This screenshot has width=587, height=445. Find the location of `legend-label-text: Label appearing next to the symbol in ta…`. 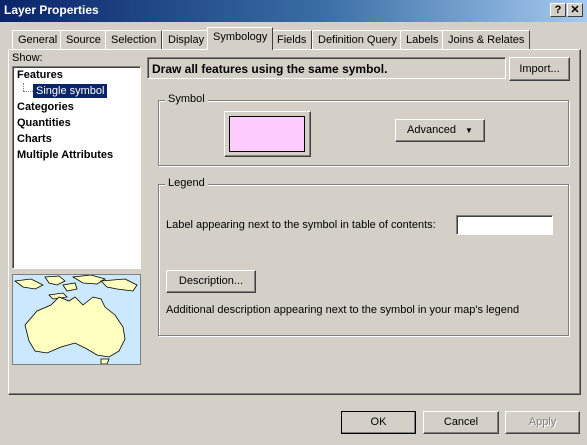

legend-label-text: Label appearing next to the symbol in ta… is located at coordinates (301, 225).